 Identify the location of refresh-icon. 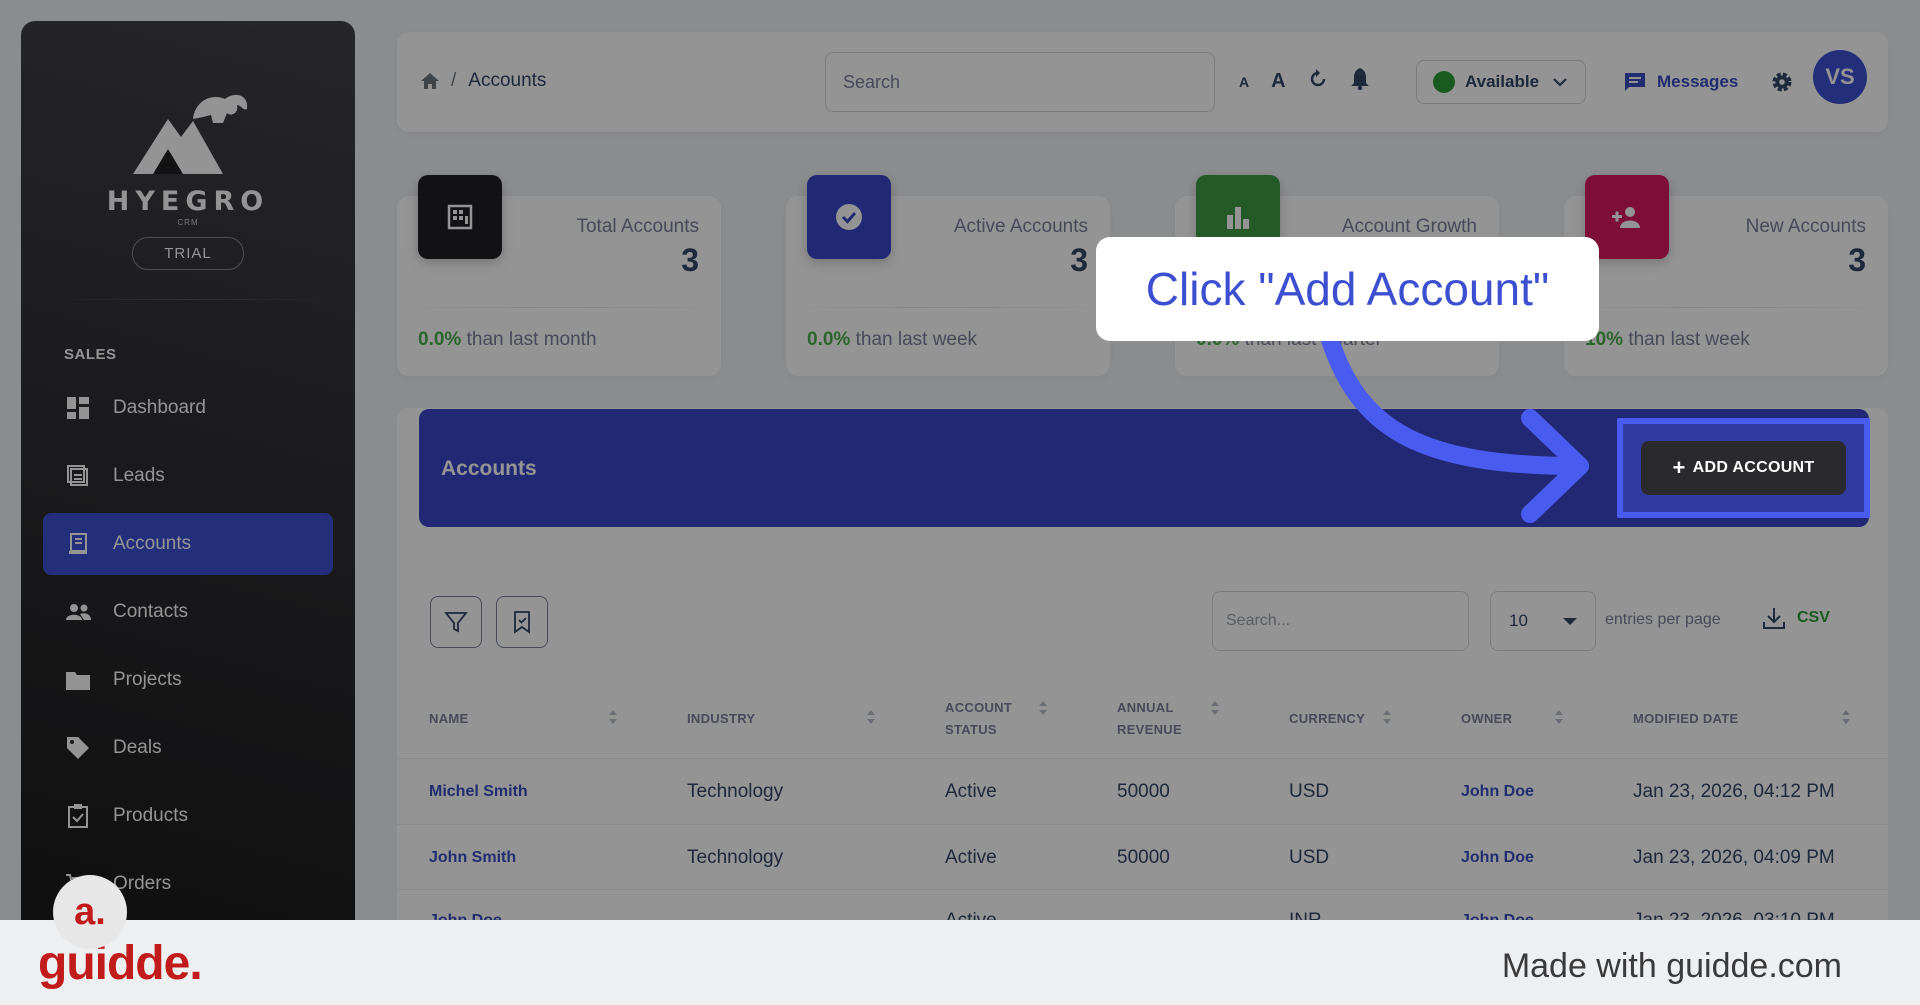
(1318, 81).